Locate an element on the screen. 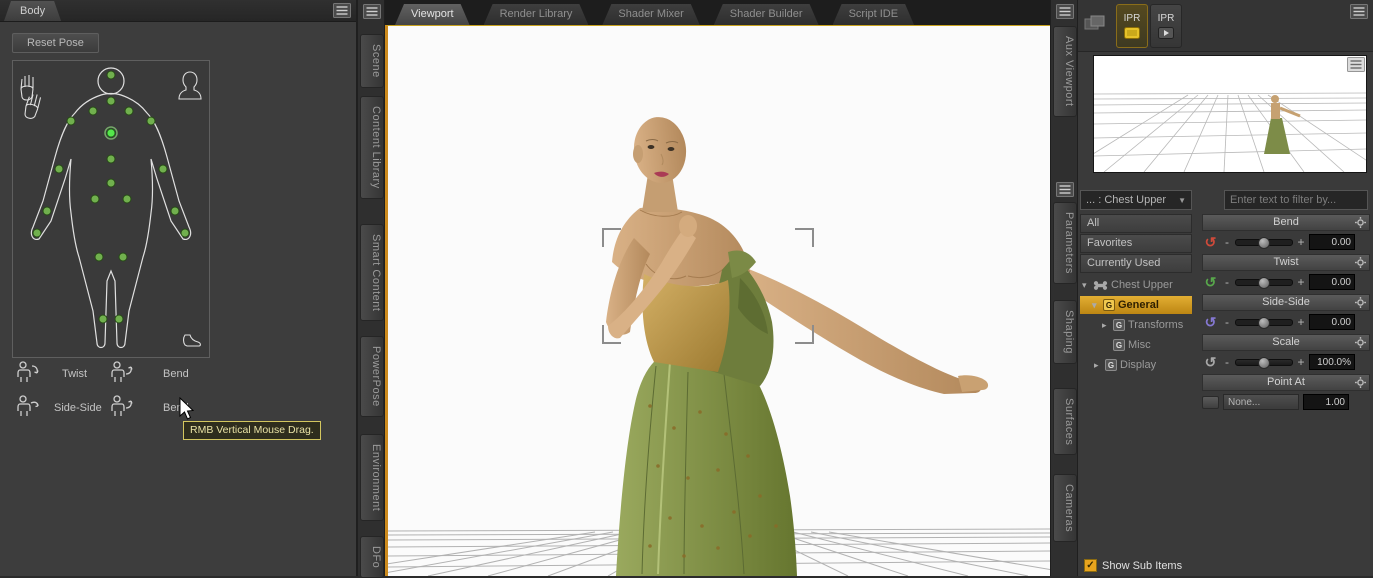 The width and height of the screenshot is (1373, 578). side-side-decrement-button: - is located at coordinates (1227, 322).